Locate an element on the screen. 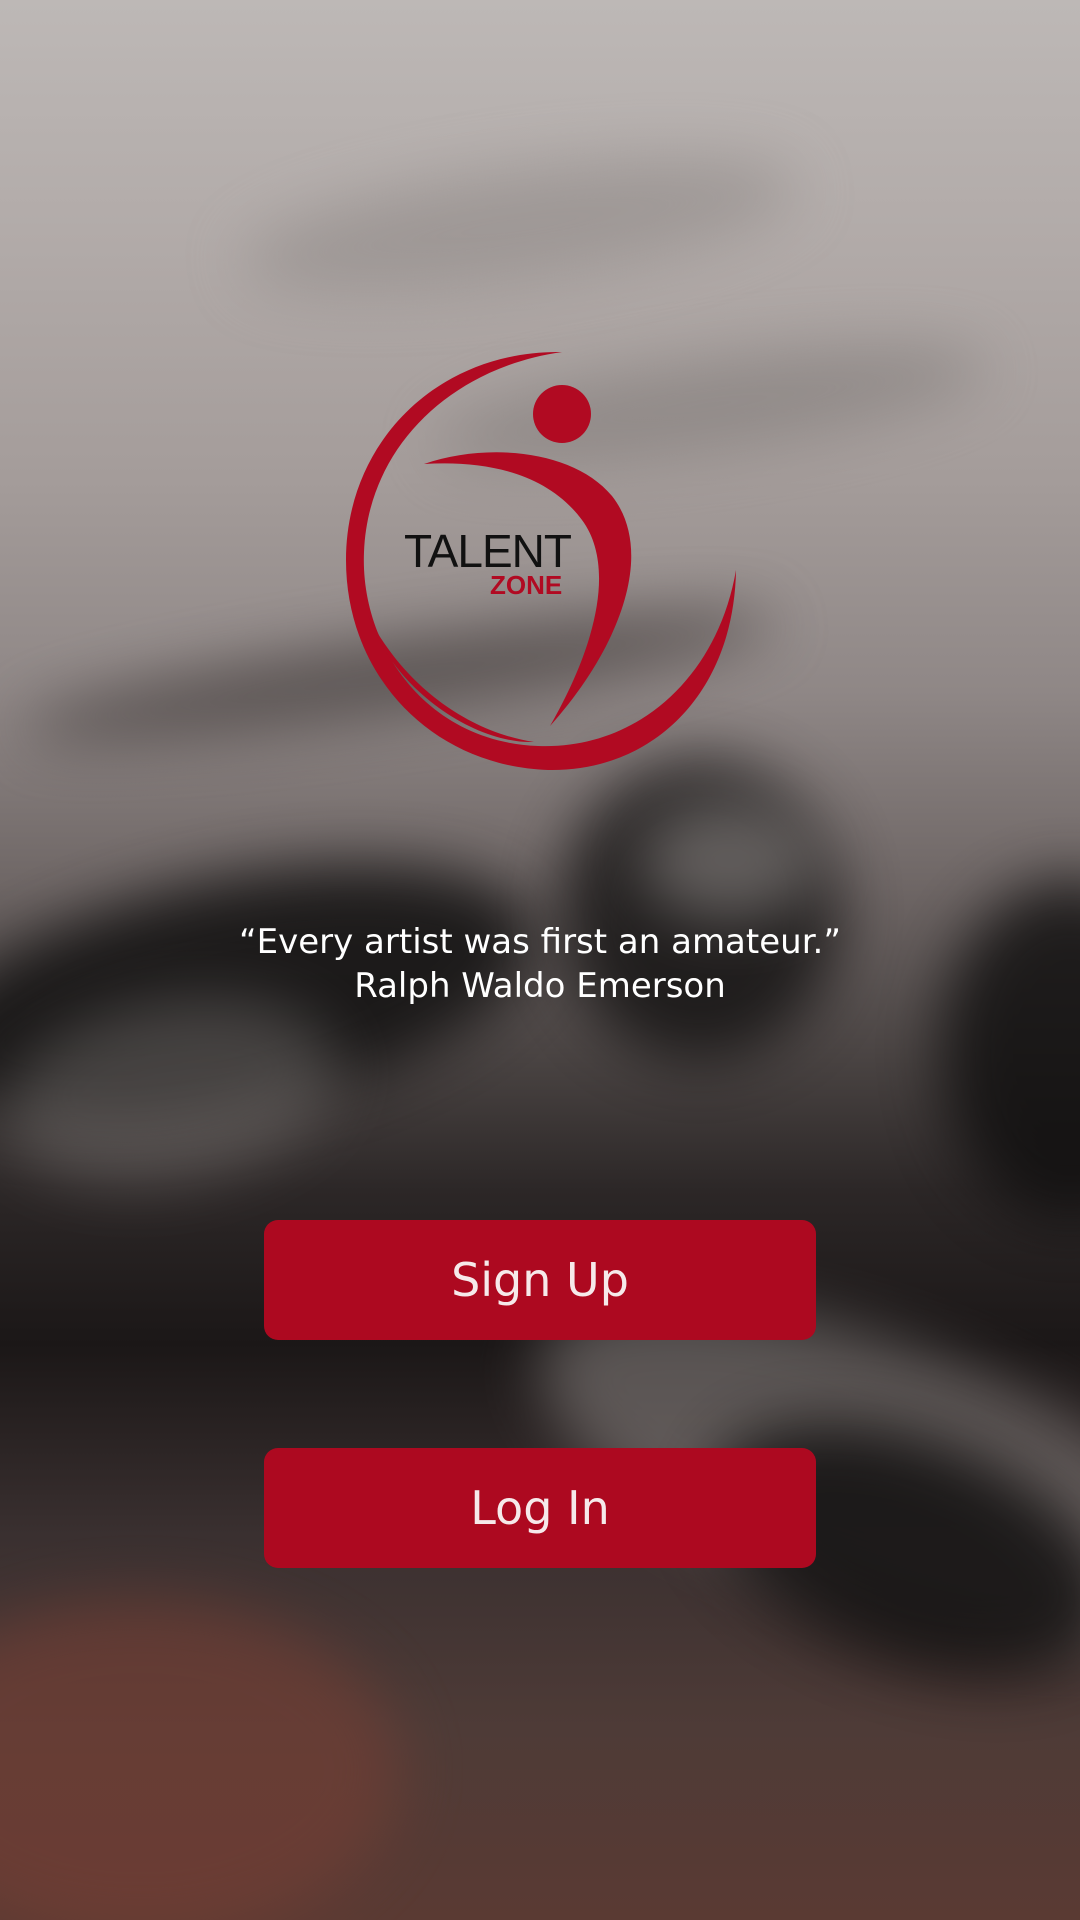 The image size is (1080, 1920). logo-wordmark-zone: ZONE is located at coordinates (526, 585).